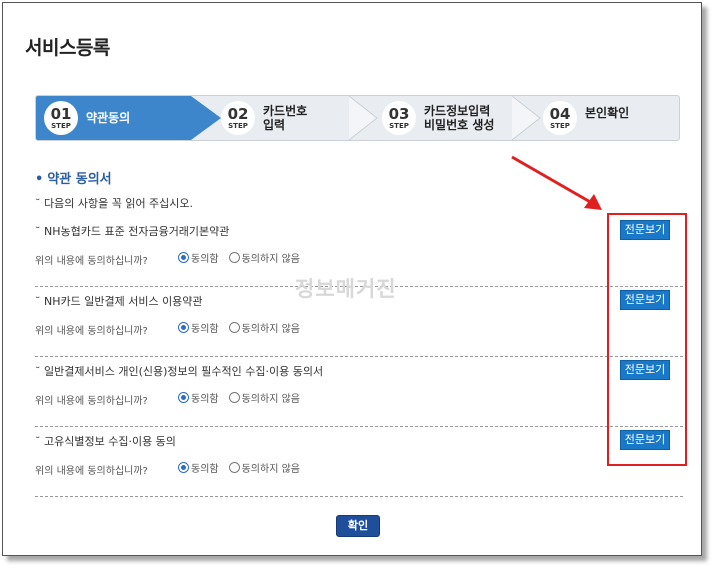  I want to click on step-3-label: 카드정보입력 비밀번호 생성, so click(459, 118).